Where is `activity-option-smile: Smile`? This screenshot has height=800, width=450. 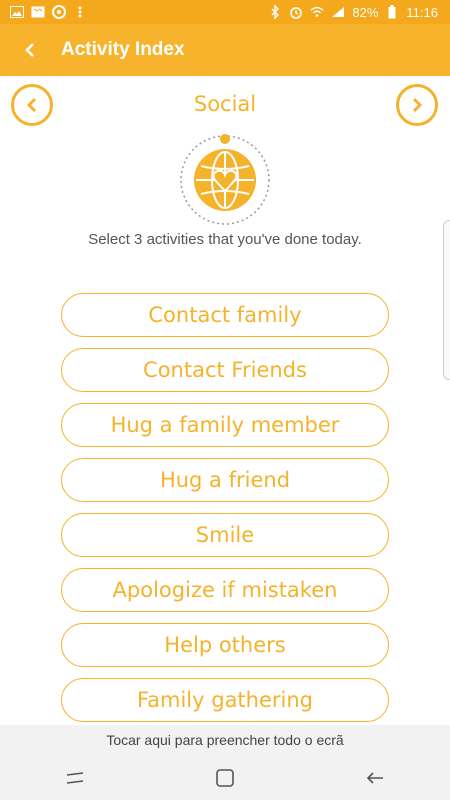 activity-option-smile: Smile is located at coordinates (225, 535).